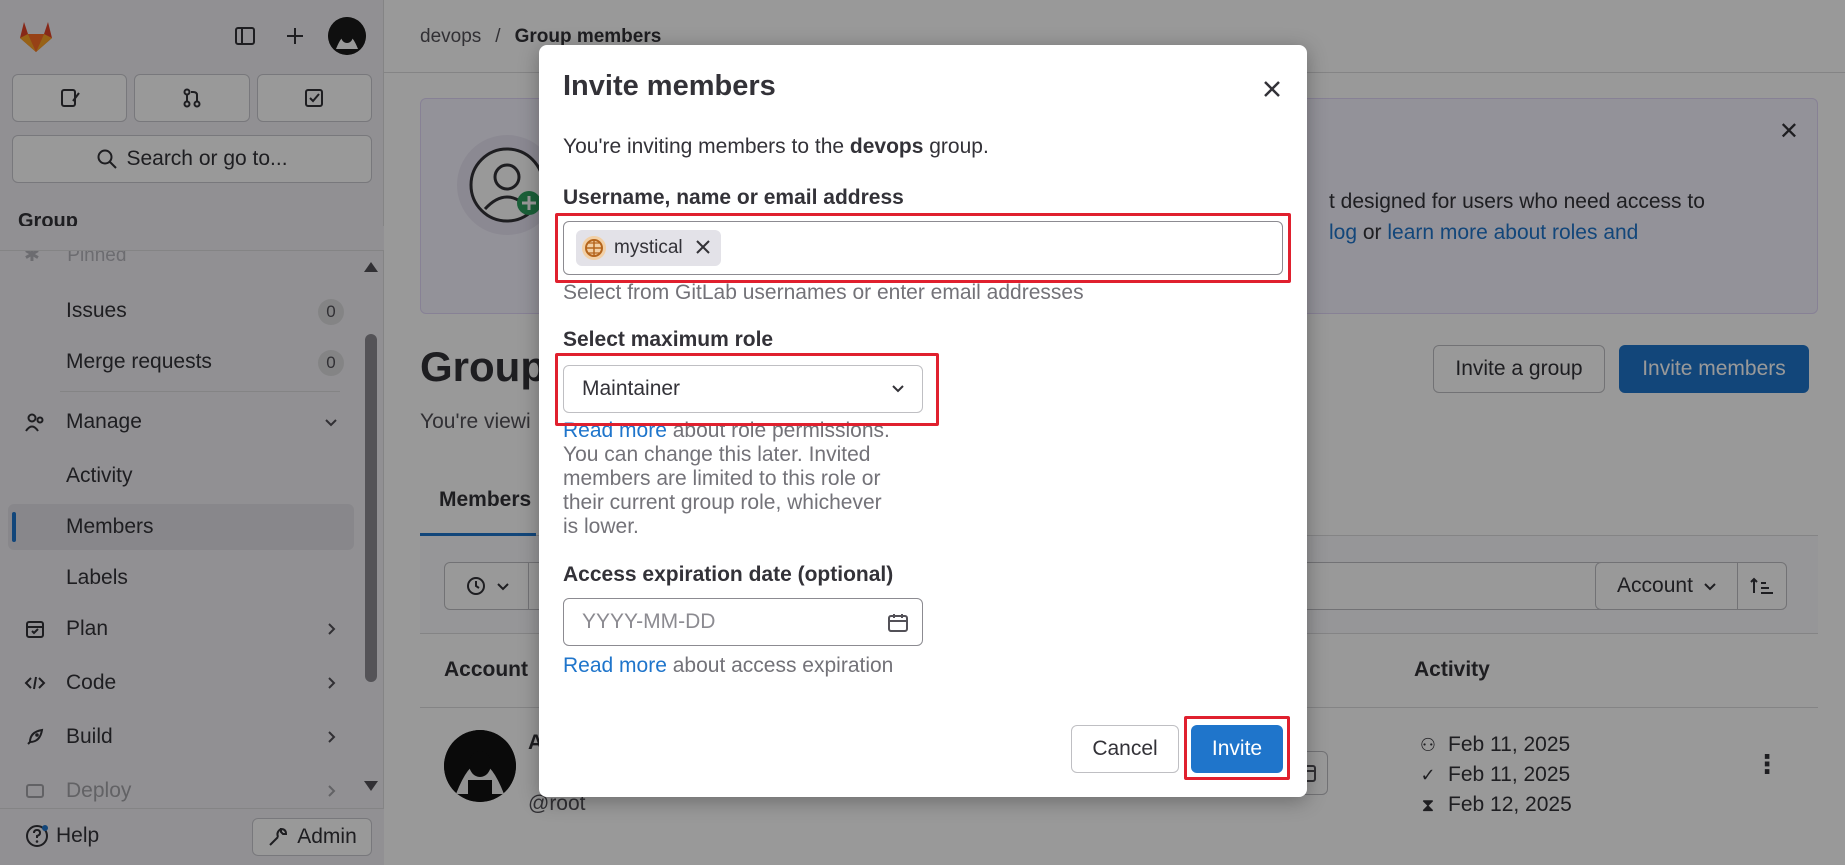 The height and width of the screenshot is (865, 1845). What do you see at coordinates (898, 389) in the screenshot?
I see `chevron-down-icon` at bounding box center [898, 389].